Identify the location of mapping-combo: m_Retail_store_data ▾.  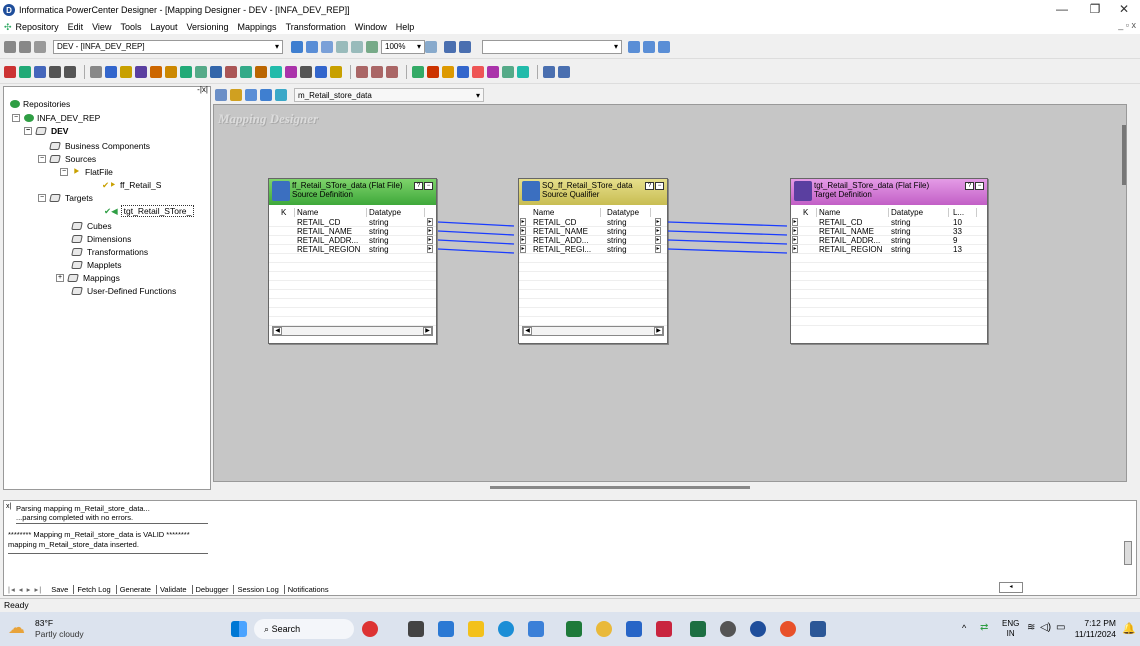
(389, 95).